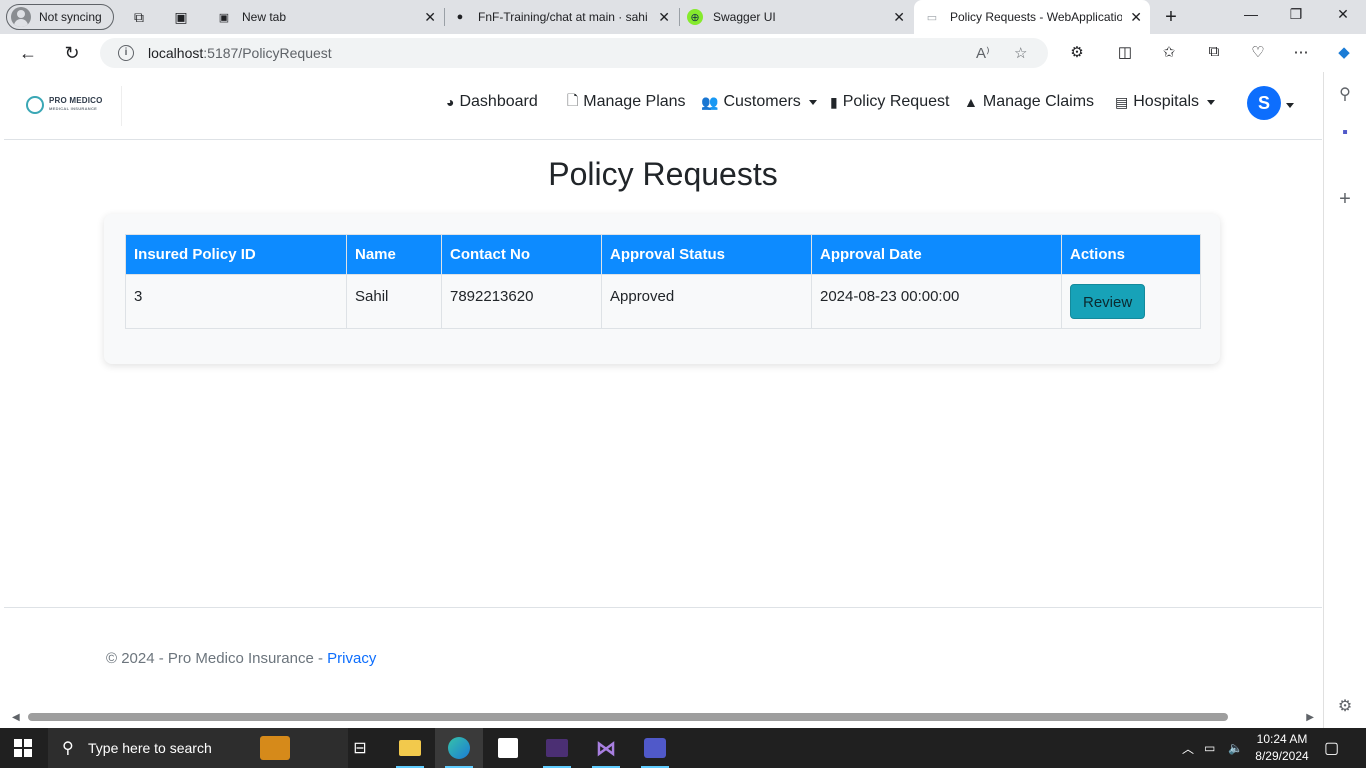 The height and width of the screenshot is (768, 1366). I want to click on nav-manage-plans: 🗋 Manage Plans, so click(626, 102).